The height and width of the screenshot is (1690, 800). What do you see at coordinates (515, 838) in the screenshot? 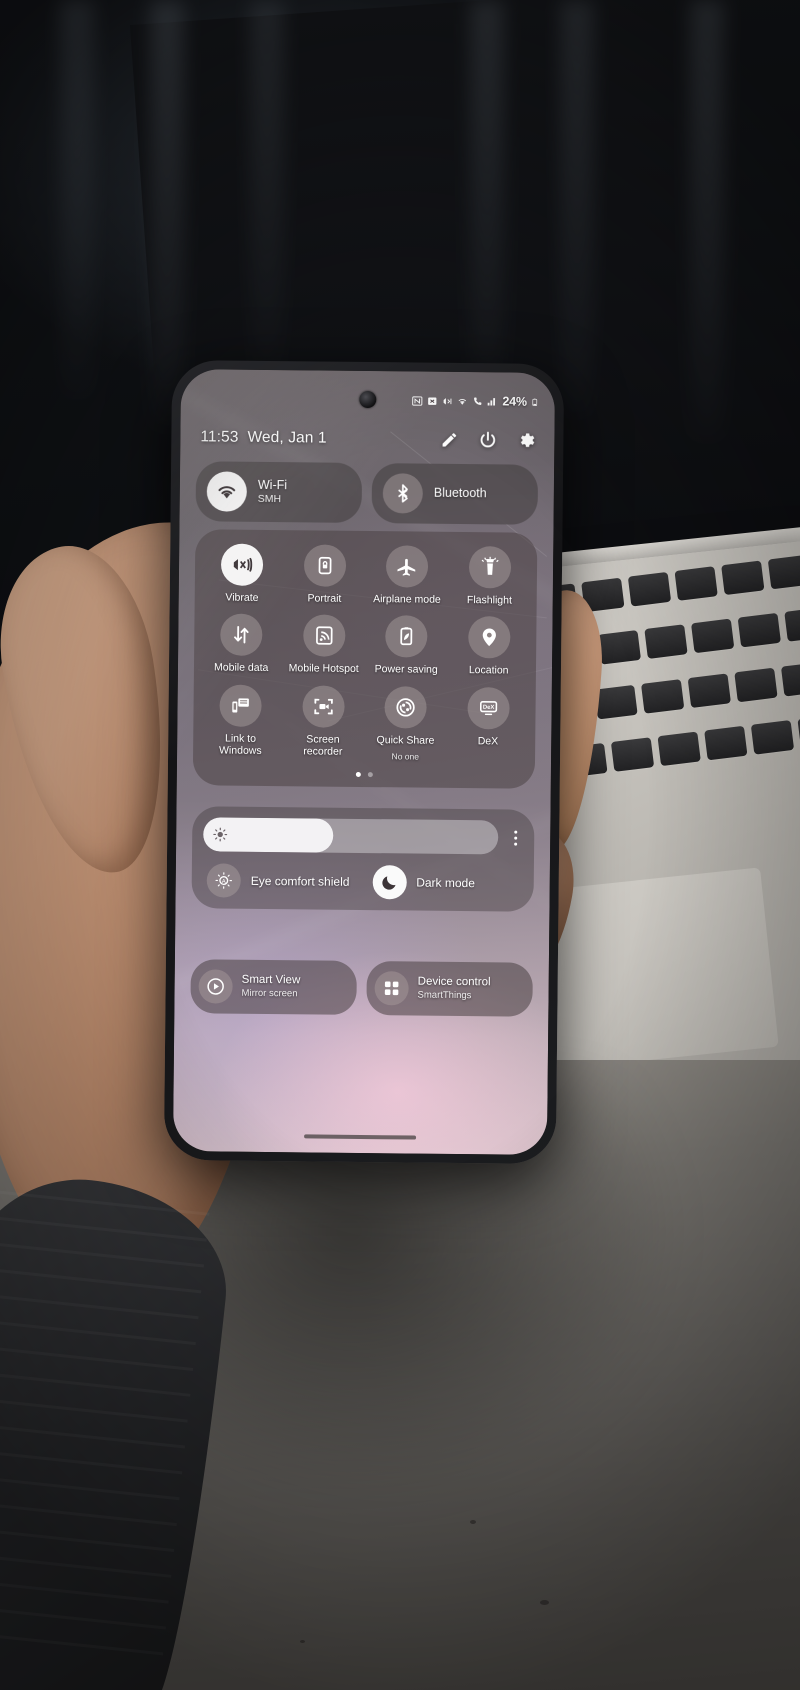
I see `kebab-menu-icon` at bounding box center [515, 838].